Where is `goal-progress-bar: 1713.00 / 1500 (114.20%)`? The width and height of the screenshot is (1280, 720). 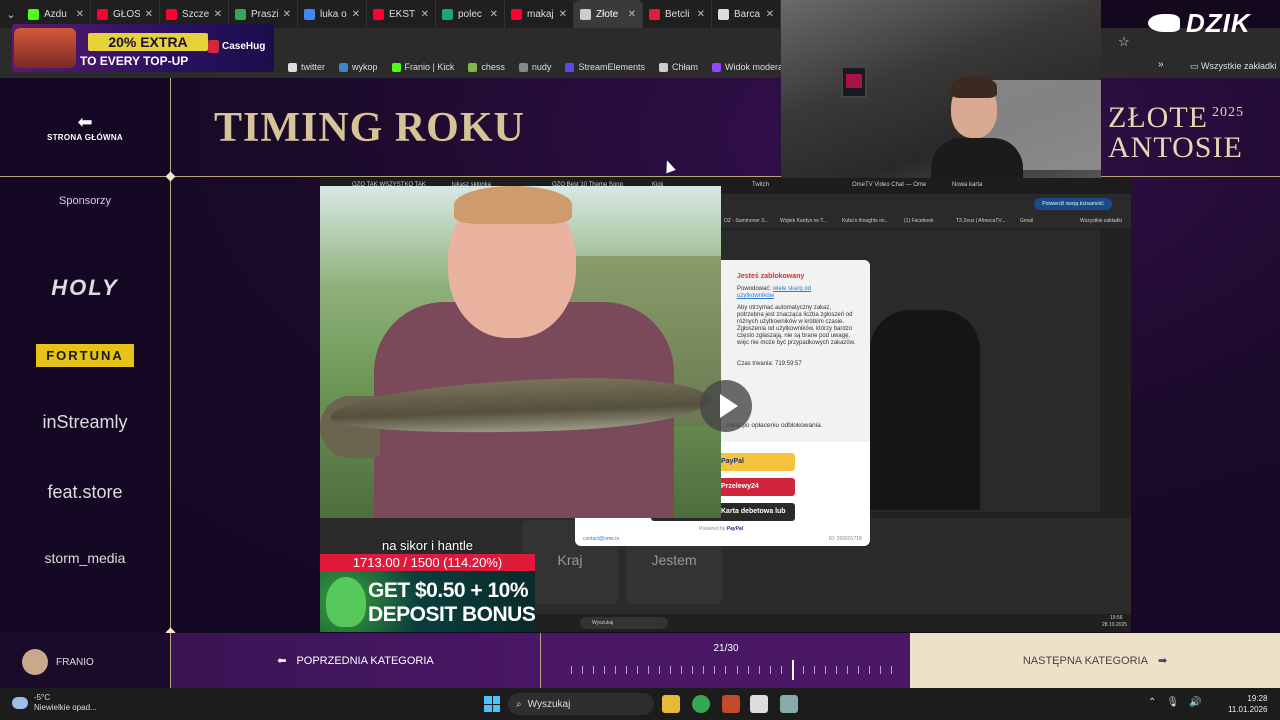 goal-progress-bar: 1713.00 / 1500 (114.20%) is located at coordinates (427, 562).